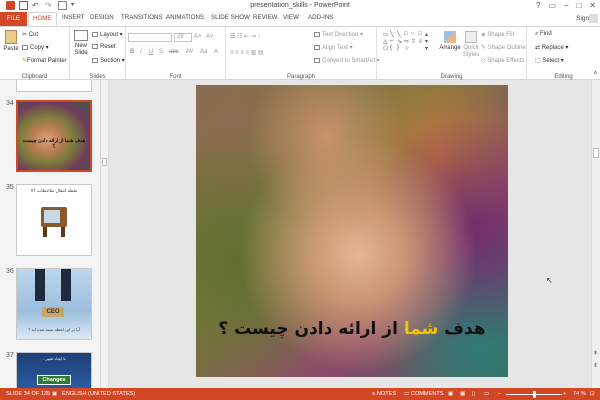 Image resolution: width=600 pixels, height=400 pixels. Describe the element at coordinates (132, 52) in the screenshot. I see `bold-icon: B` at that location.